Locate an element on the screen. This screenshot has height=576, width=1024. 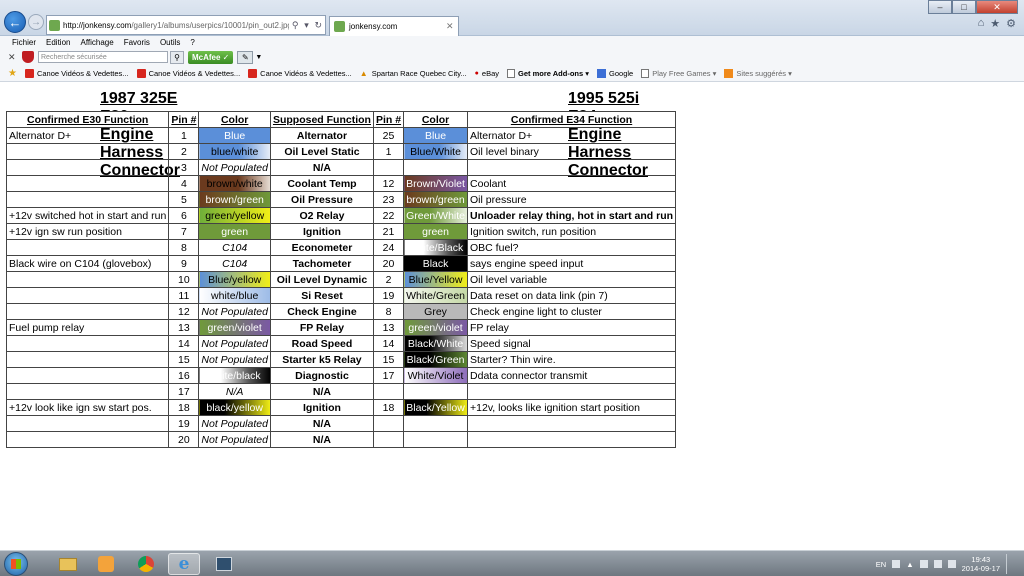
table-row: 3 Not Populated N/A is located at coordinates (341, 167).